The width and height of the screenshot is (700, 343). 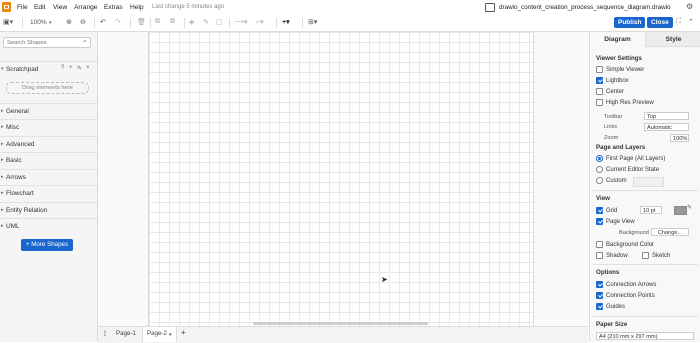 I want to click on paper-size-select: A4 (210 mm x 297 mm), so click(x=645, y=336).